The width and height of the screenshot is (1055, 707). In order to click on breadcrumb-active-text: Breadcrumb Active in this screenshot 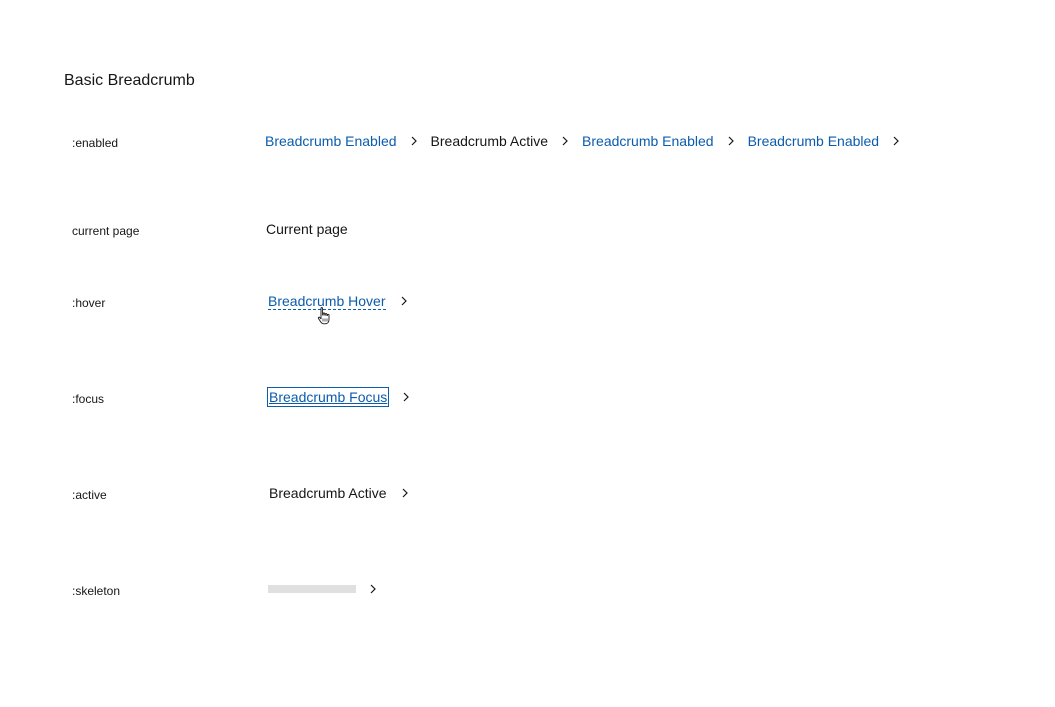, I will do `click(490, 141)`.